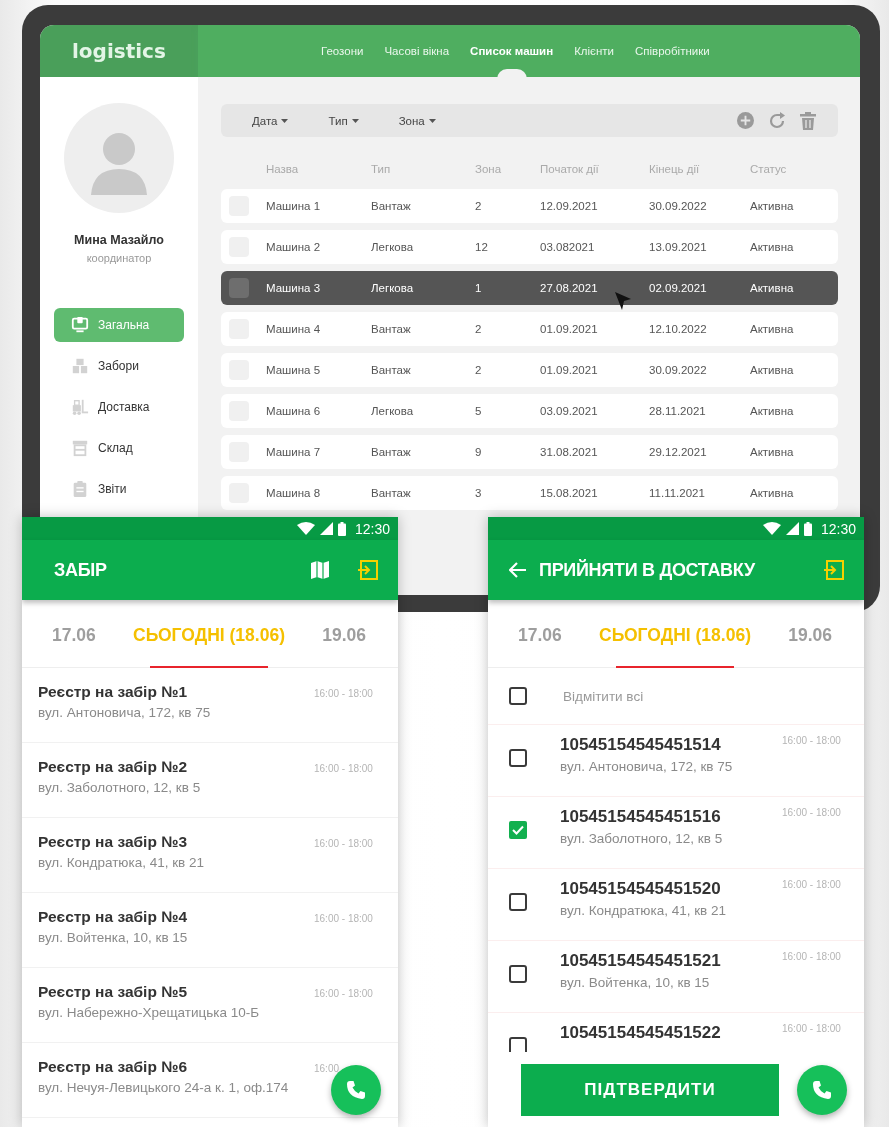  Describe the element at coordinates (417, 120) in the screenshot. I see `filter-dropdown: Зона` at that location.